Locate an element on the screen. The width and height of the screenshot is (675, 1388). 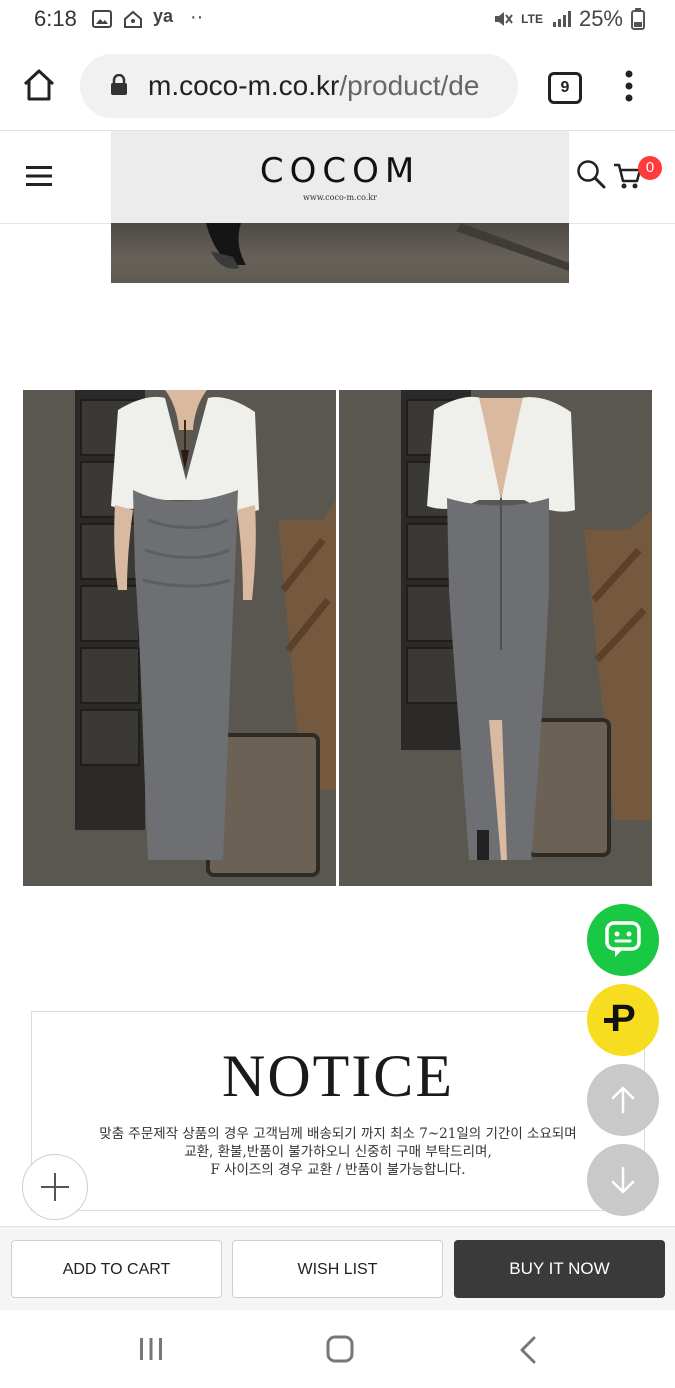
logo: COCOM www.coco-m.co.kr is located at coordinates (340, 177).